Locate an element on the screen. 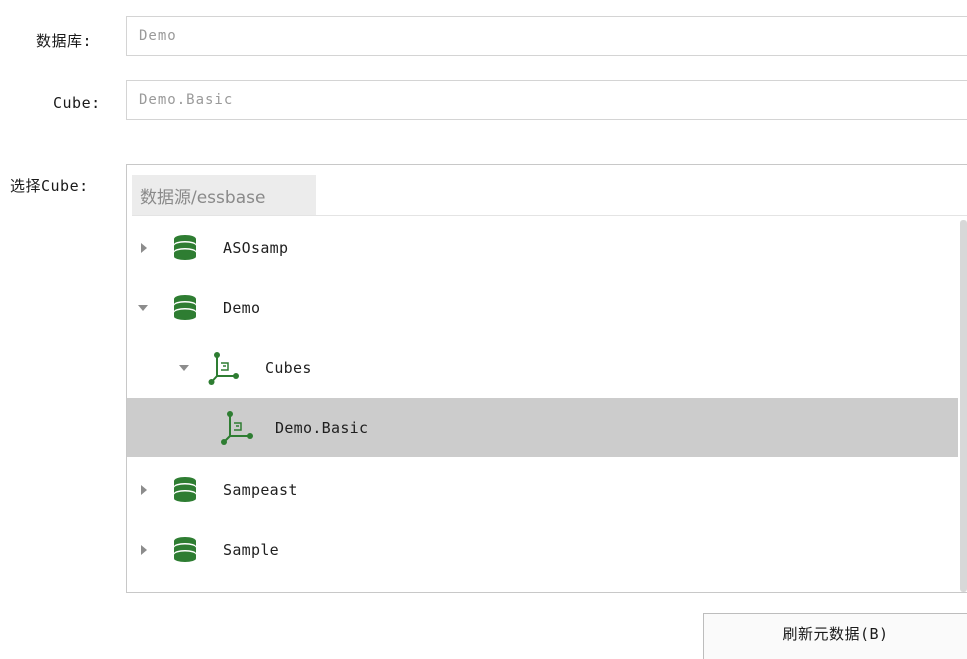  breadcrumb: 数据源/essbase is located at coordinates (224, 195).